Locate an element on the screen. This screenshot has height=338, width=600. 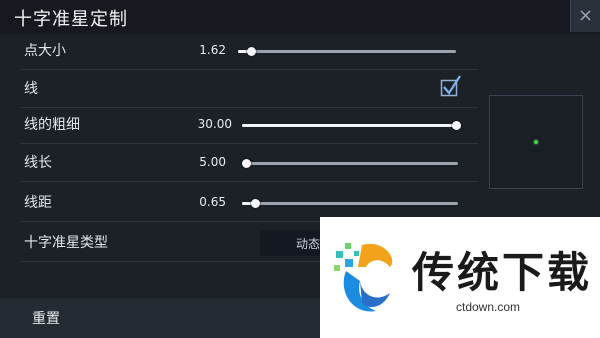
setting-row-line-length: 线长 5.00 is located at coordinates (249, 163).